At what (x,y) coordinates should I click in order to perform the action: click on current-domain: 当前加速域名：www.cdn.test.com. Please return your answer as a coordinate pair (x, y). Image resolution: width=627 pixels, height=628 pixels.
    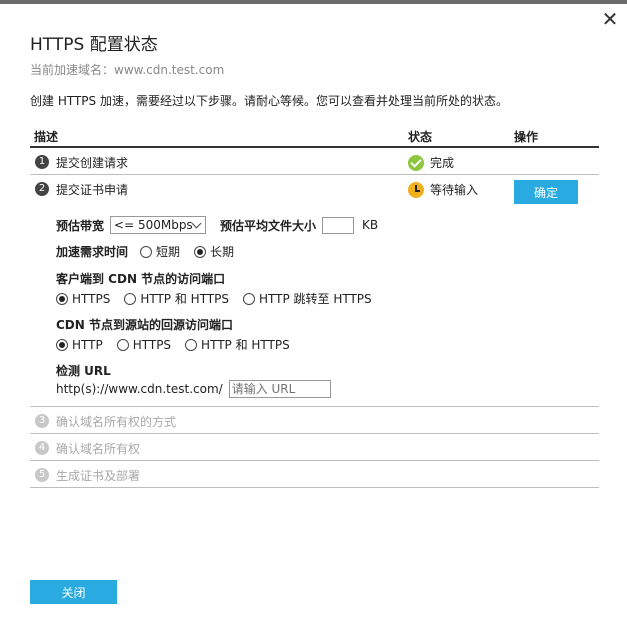
    Looking at the image, I should click on (127, 70).